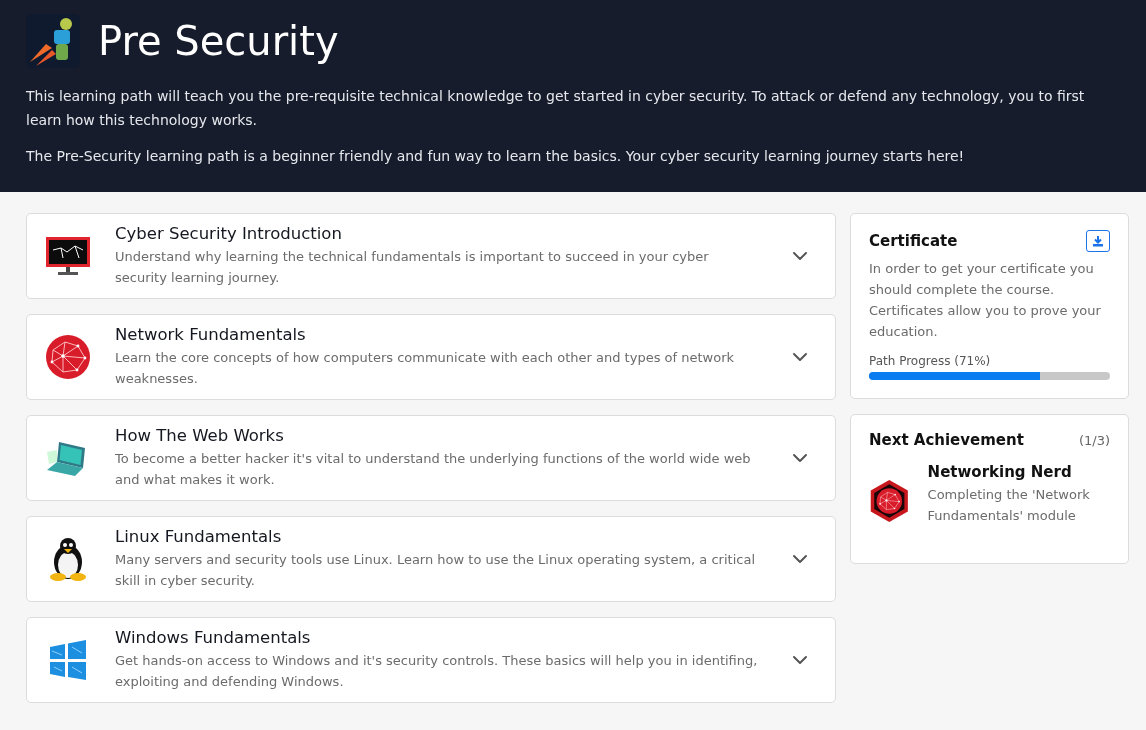 The image size is (1146, 730). What do you see at coordinates (930, 361) in the screenshot?
I see `progress-label: Path Progress (71%)` at bounding box center [930, 361].